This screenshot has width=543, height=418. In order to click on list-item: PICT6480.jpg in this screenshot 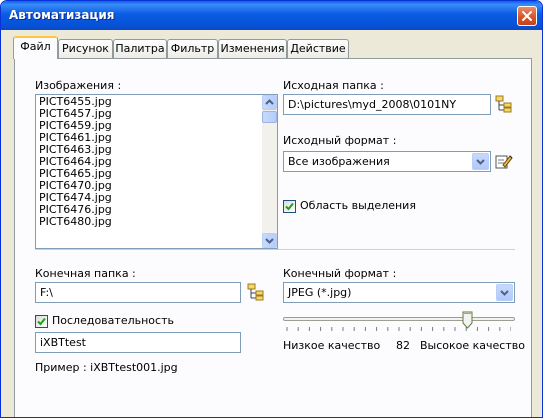, I will do `click(75, 222)`.